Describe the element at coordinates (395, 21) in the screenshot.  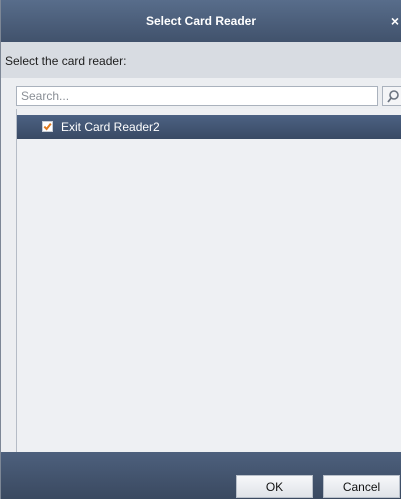
I see `close-icon: ×` at that location.